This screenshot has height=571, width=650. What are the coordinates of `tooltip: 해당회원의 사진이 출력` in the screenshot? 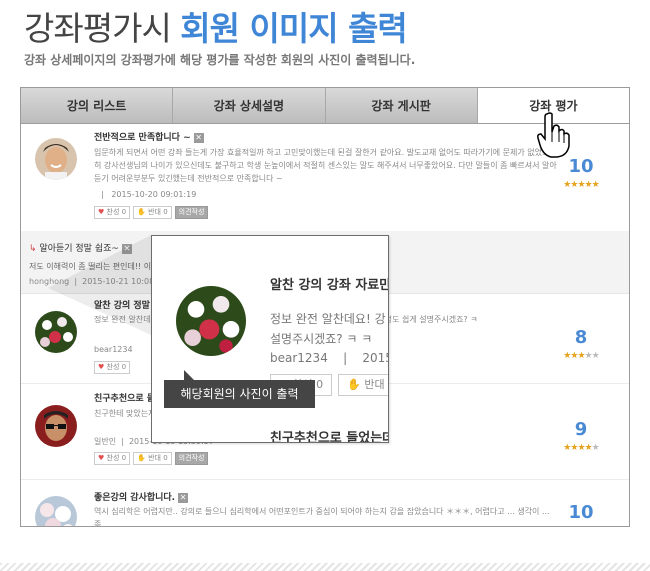 It's located at (239, 389).